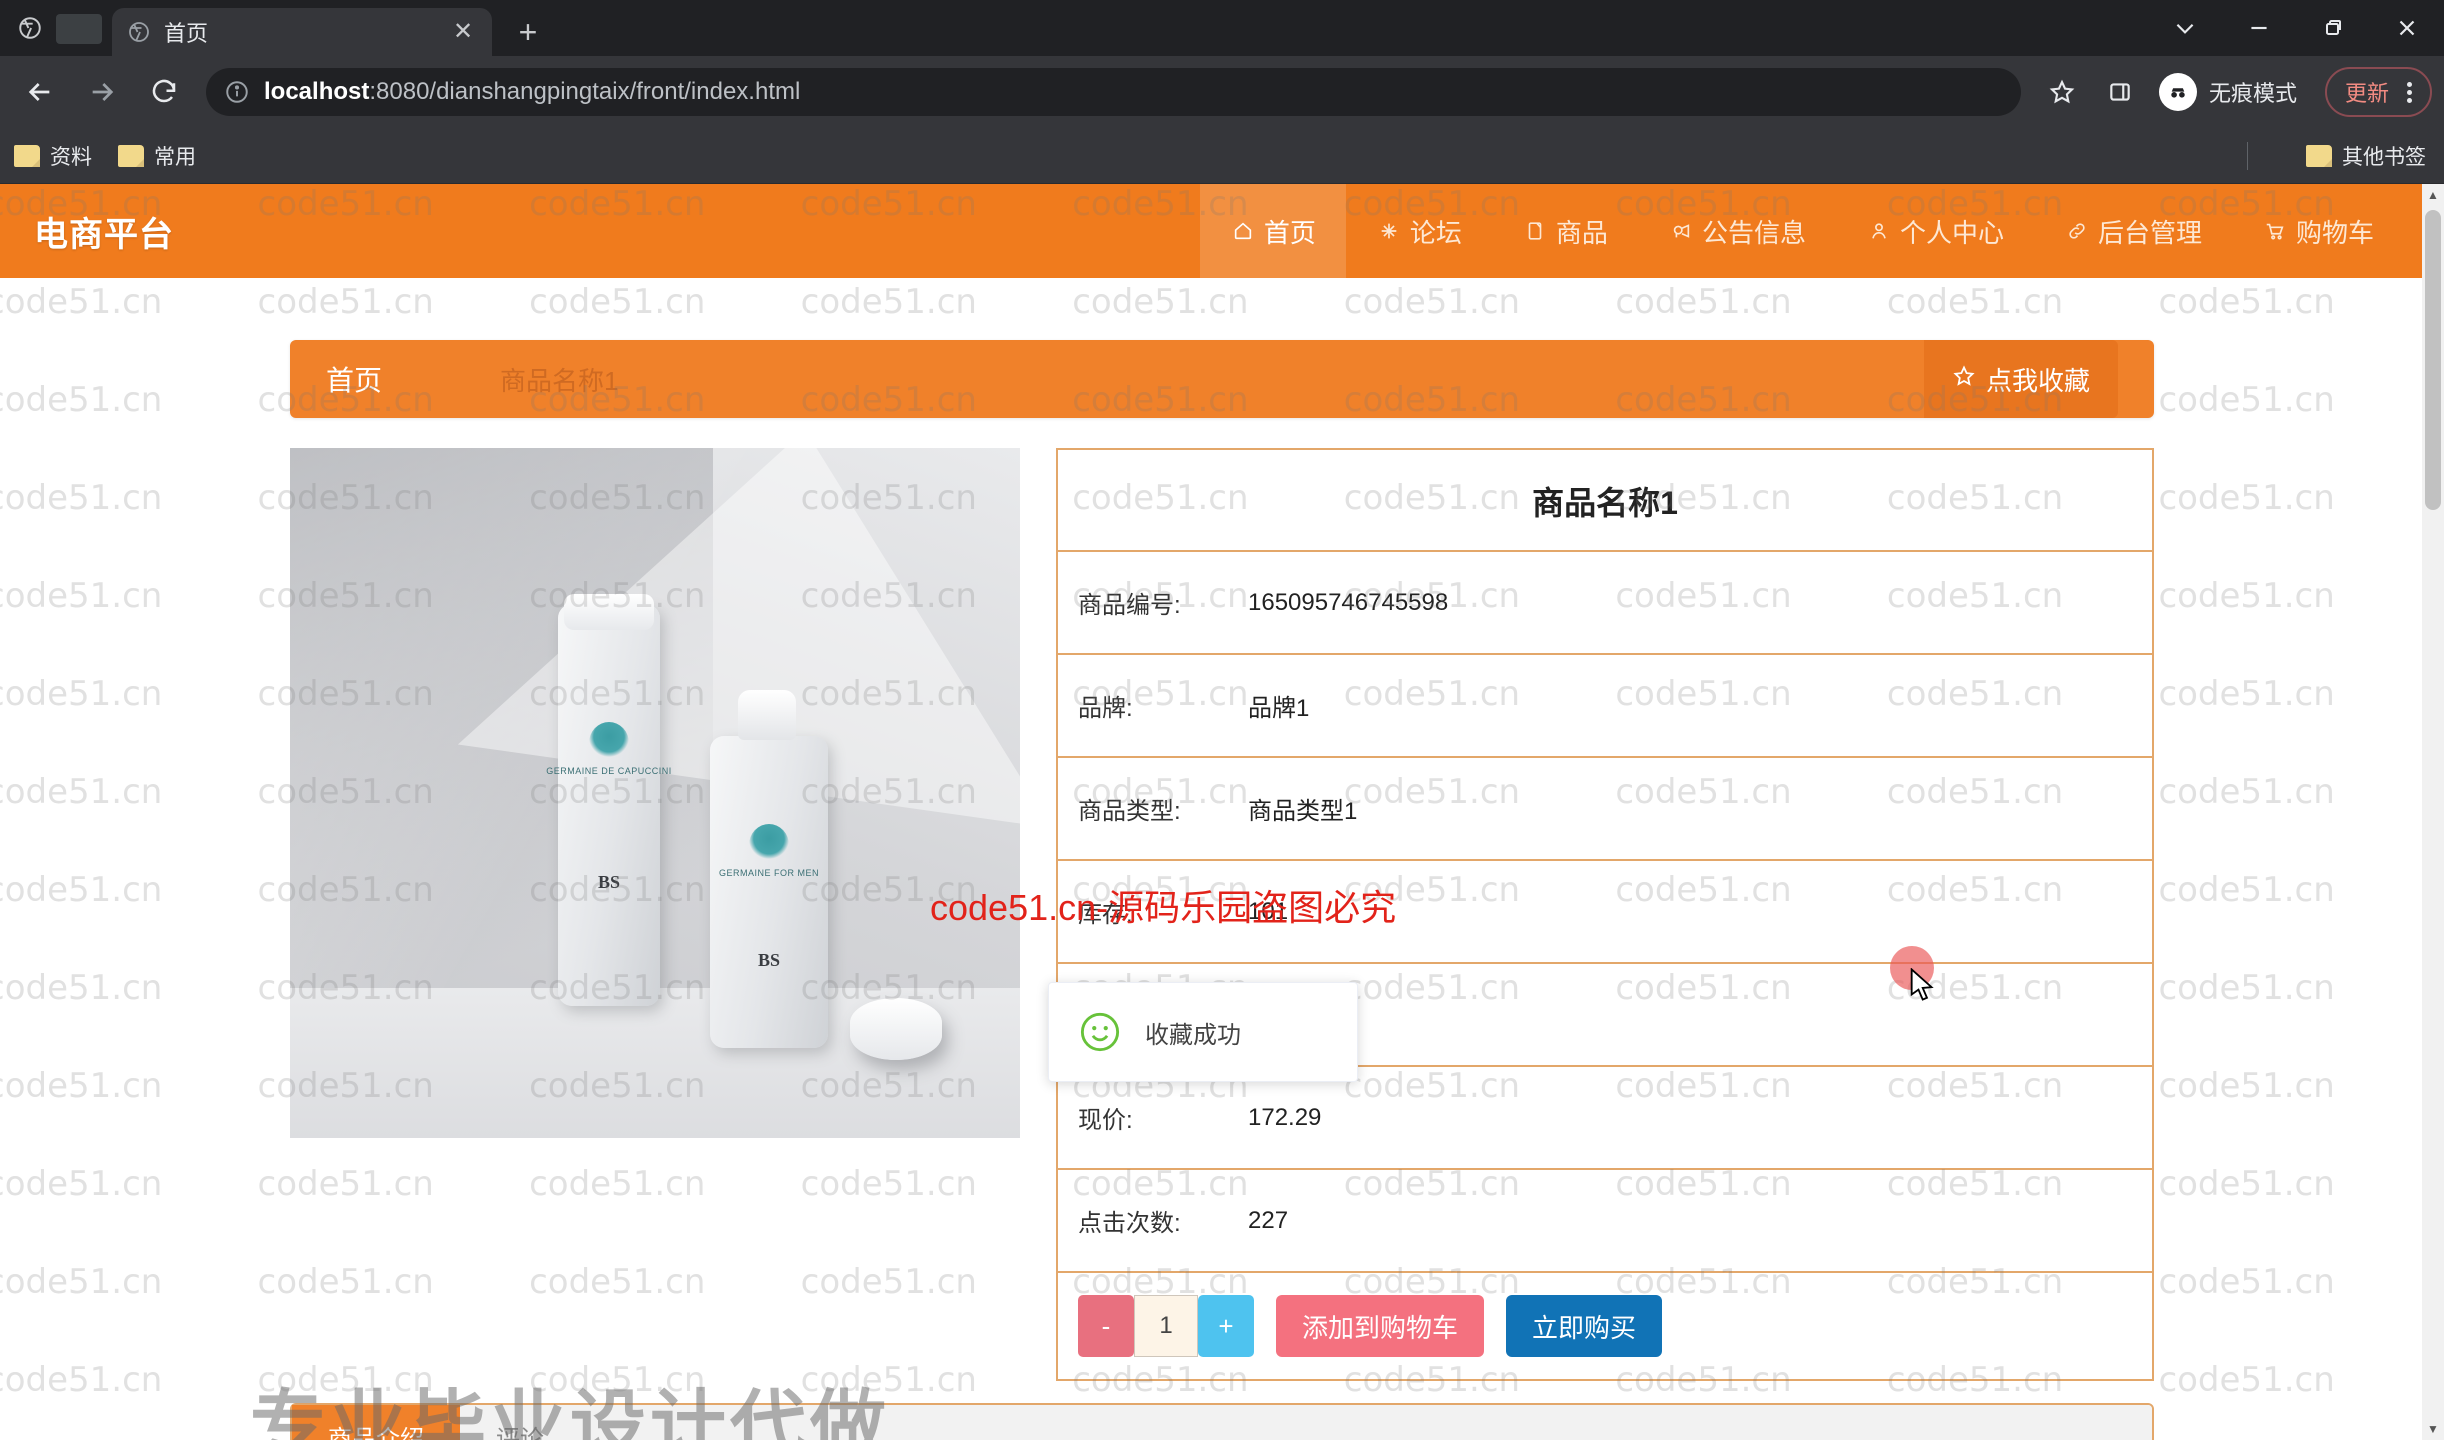 The image size is (2444, 1440). What do you see at coordinates (186, 33) in the screenshot?
I see `tab-title: 首页` at bounding box center [186, 33].